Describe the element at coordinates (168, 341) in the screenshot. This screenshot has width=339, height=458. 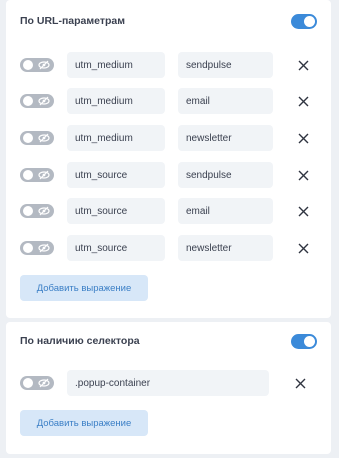
I see `selector-header: По наличию селектора` at that location.